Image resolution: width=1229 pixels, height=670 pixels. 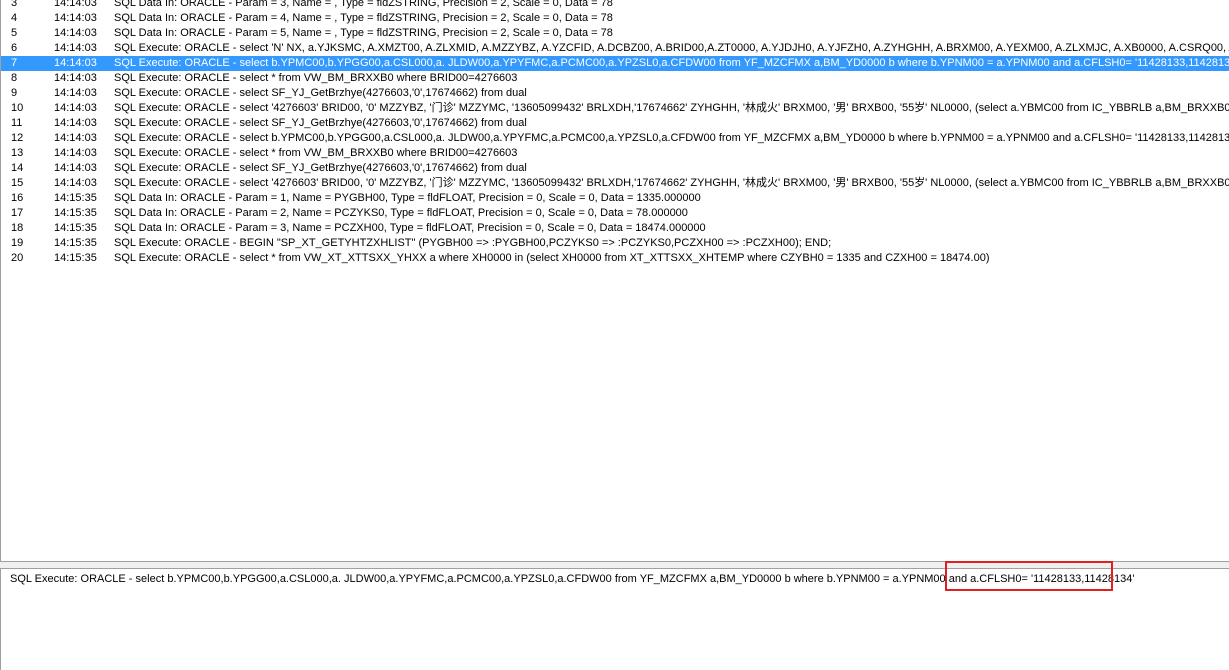 What do you see at coordinates (17, 108) in the screenshot?
I see `log-row-number: 10` at bounding box center [17, 108].